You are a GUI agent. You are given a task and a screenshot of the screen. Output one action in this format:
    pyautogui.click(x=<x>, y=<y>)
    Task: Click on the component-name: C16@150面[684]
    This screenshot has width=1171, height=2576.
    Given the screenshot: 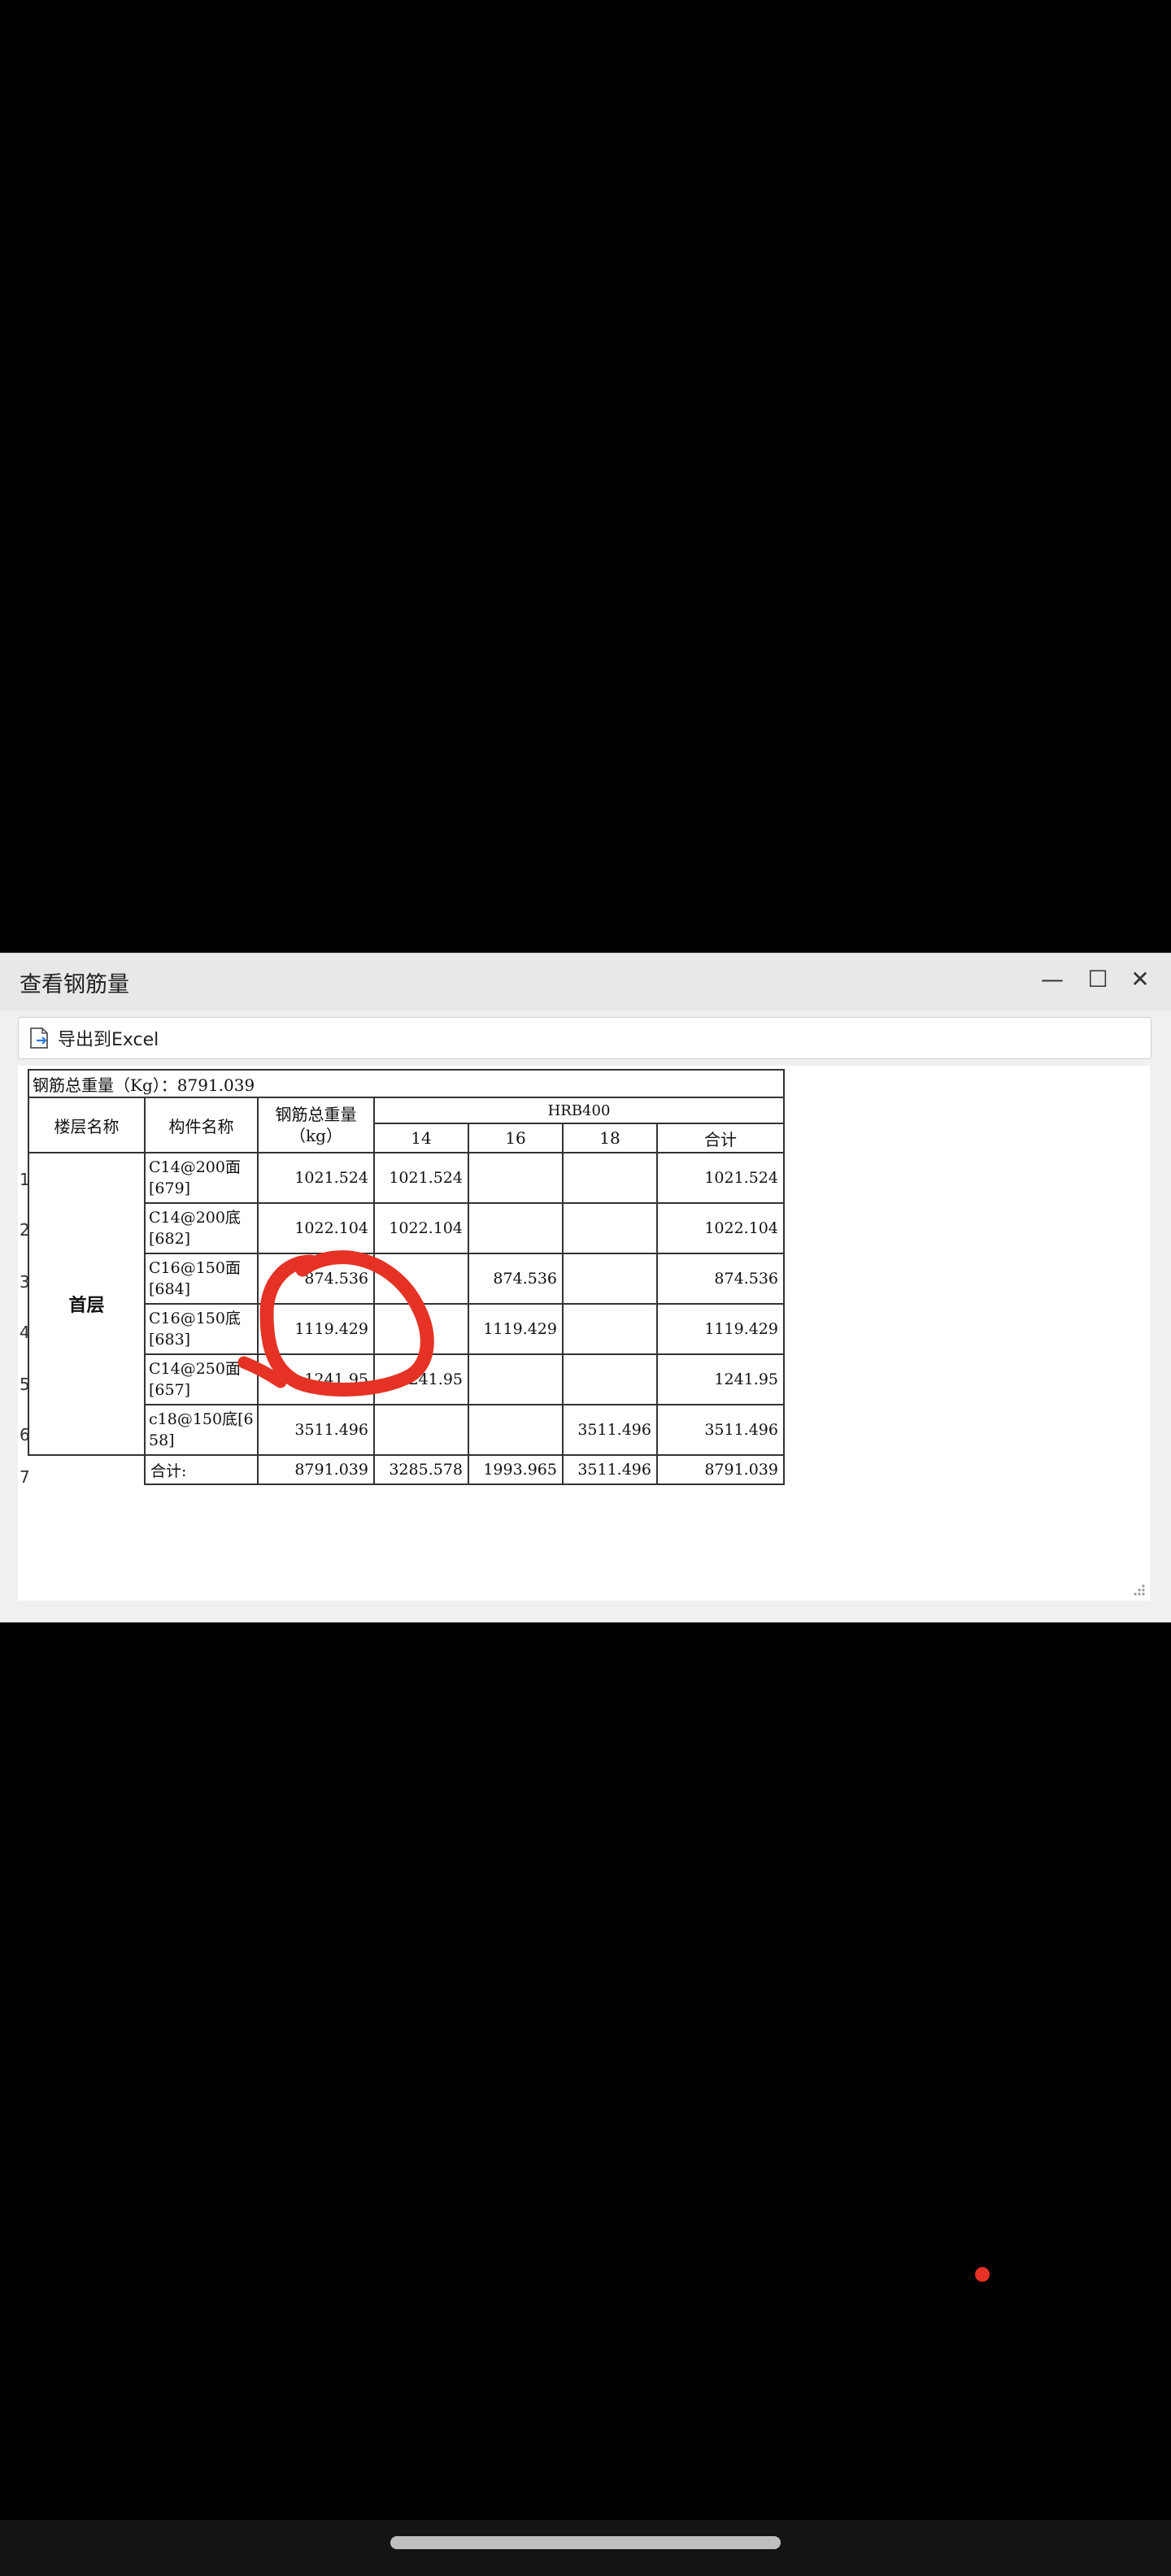 What is the action you would take?
    pyautogui.click(x=202, y=1279)
    